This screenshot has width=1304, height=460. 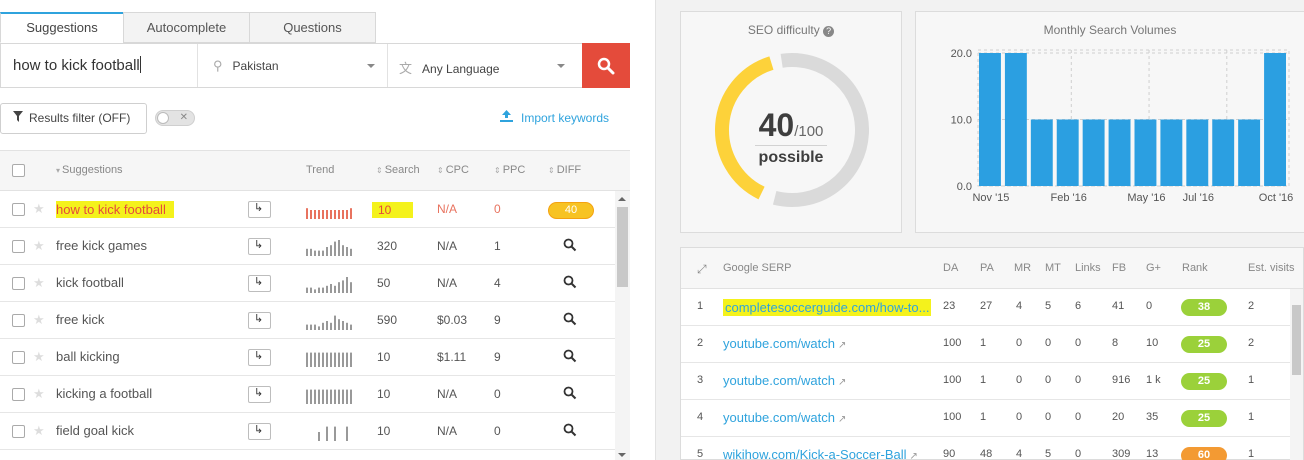 I want to click on serp-mr: 4, so click(x=1019, y=306).